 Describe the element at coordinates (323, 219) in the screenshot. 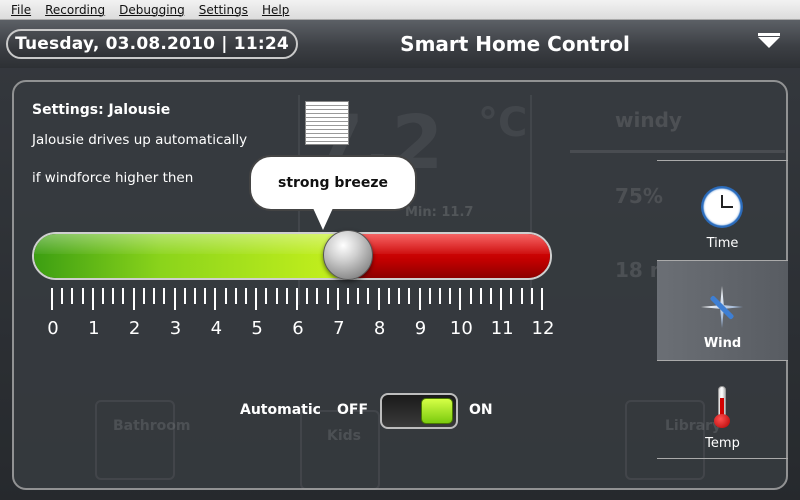

I see `tooltip-pointer` at that location.